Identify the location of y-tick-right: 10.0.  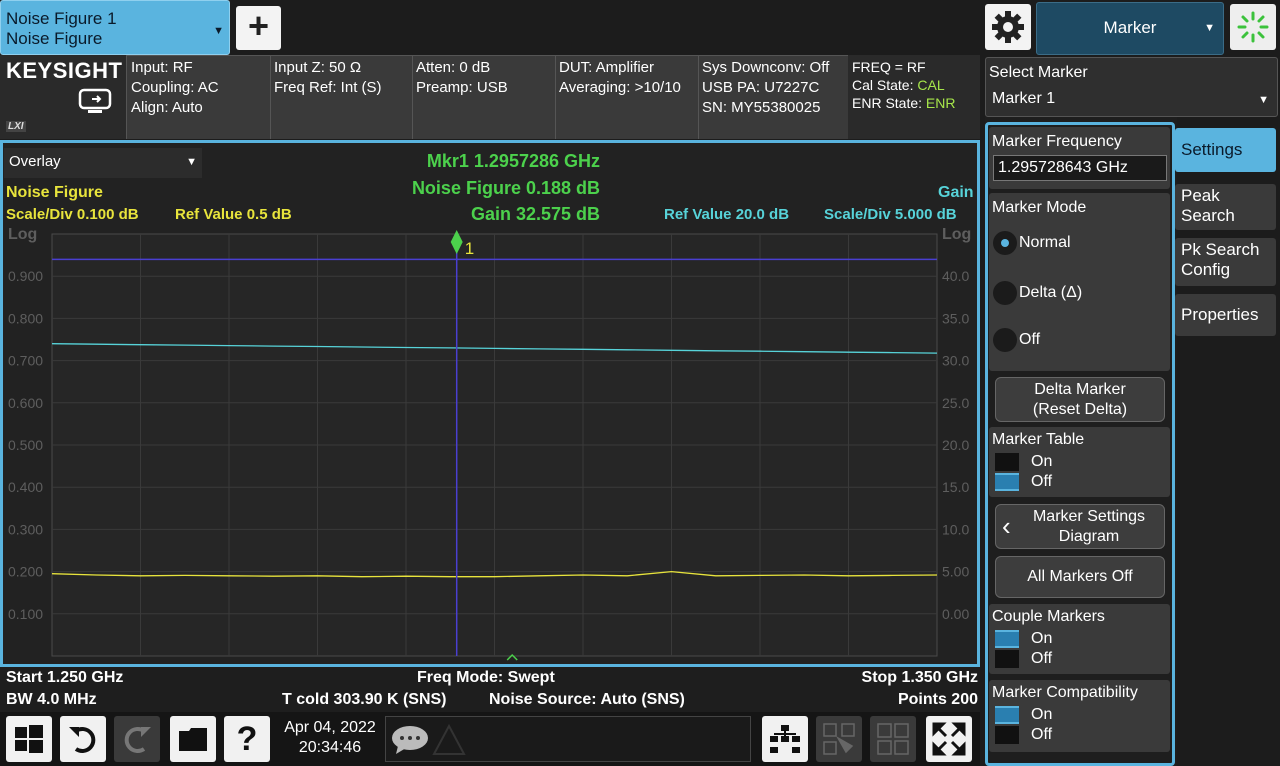
(955, 529).